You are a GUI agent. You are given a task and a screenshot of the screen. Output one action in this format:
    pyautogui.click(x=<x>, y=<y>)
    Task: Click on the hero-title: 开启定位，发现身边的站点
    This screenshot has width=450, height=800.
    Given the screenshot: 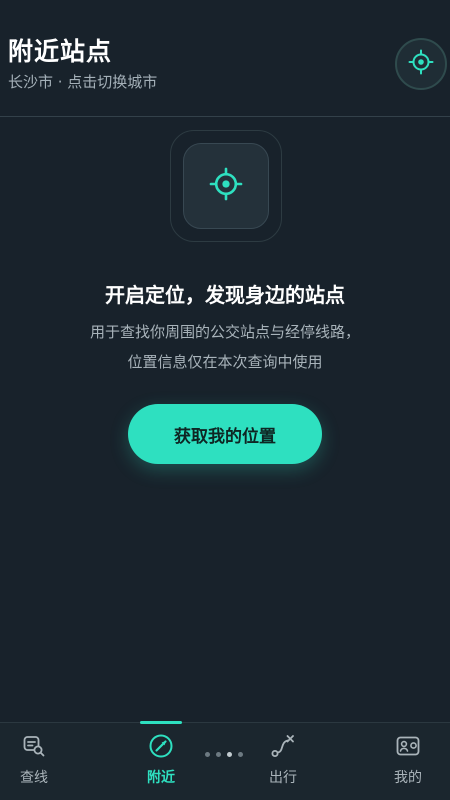 What is the action you would take?
    pyautogui.click(x=225, y=295)
    